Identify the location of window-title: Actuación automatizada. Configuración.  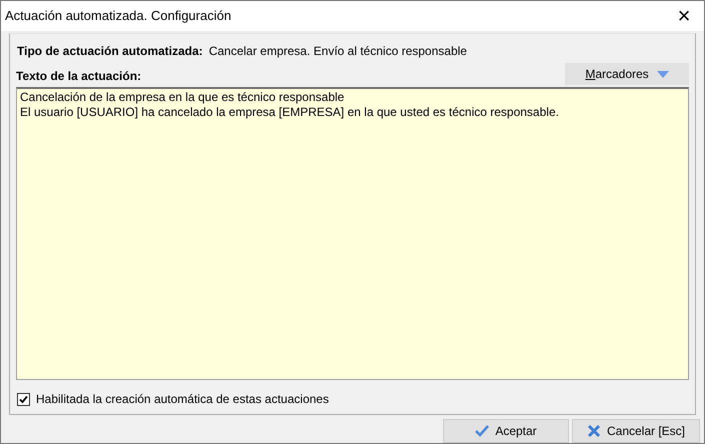
(118, 16).